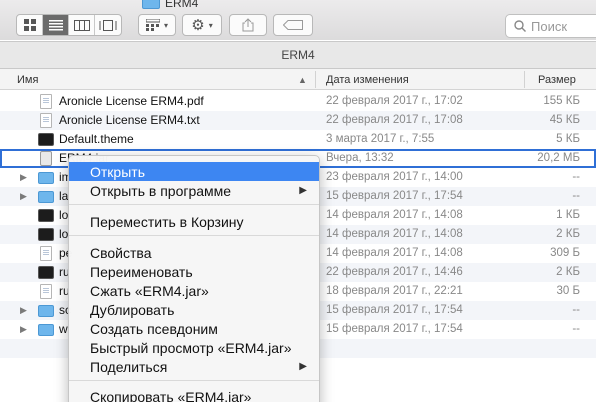  What do you see at coordinates (394, 291) in the screenshot?
I see `file-date: 18 февраля 2017 г., 22:21` at bounding box center [394, 291].